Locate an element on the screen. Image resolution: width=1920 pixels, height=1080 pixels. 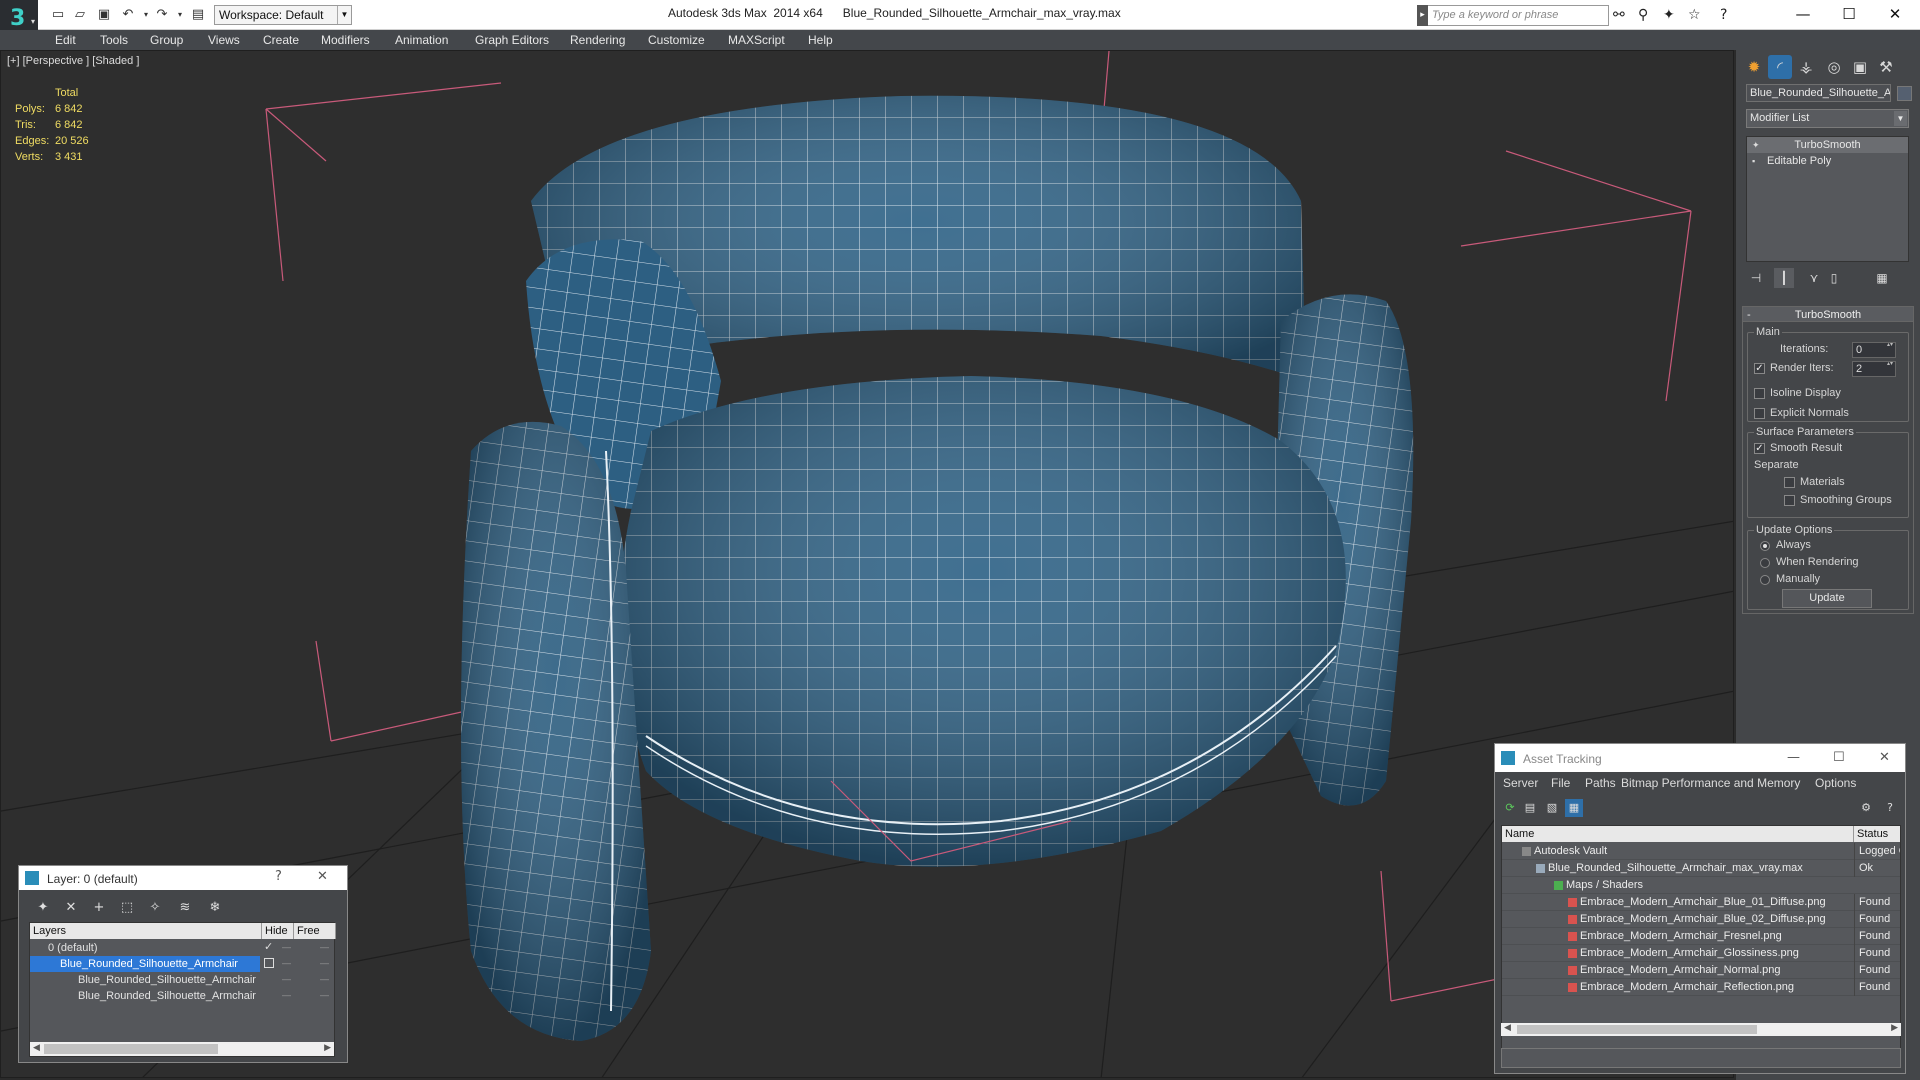
configure-sets-icon: ▦ is located at coordinates (1882, 278).